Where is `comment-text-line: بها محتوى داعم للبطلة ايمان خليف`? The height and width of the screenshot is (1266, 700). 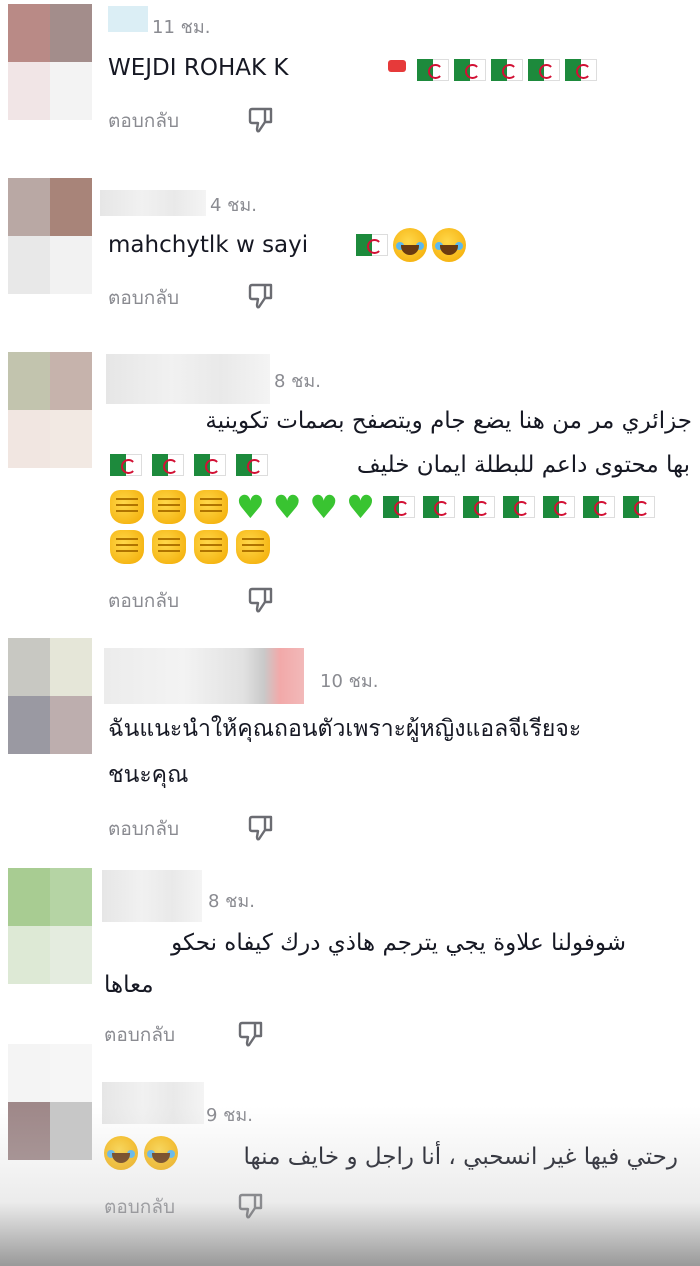
comment-text-line: بها محتوى داعم للبطلة ايمان خليف is located at coordinates (523, 465).